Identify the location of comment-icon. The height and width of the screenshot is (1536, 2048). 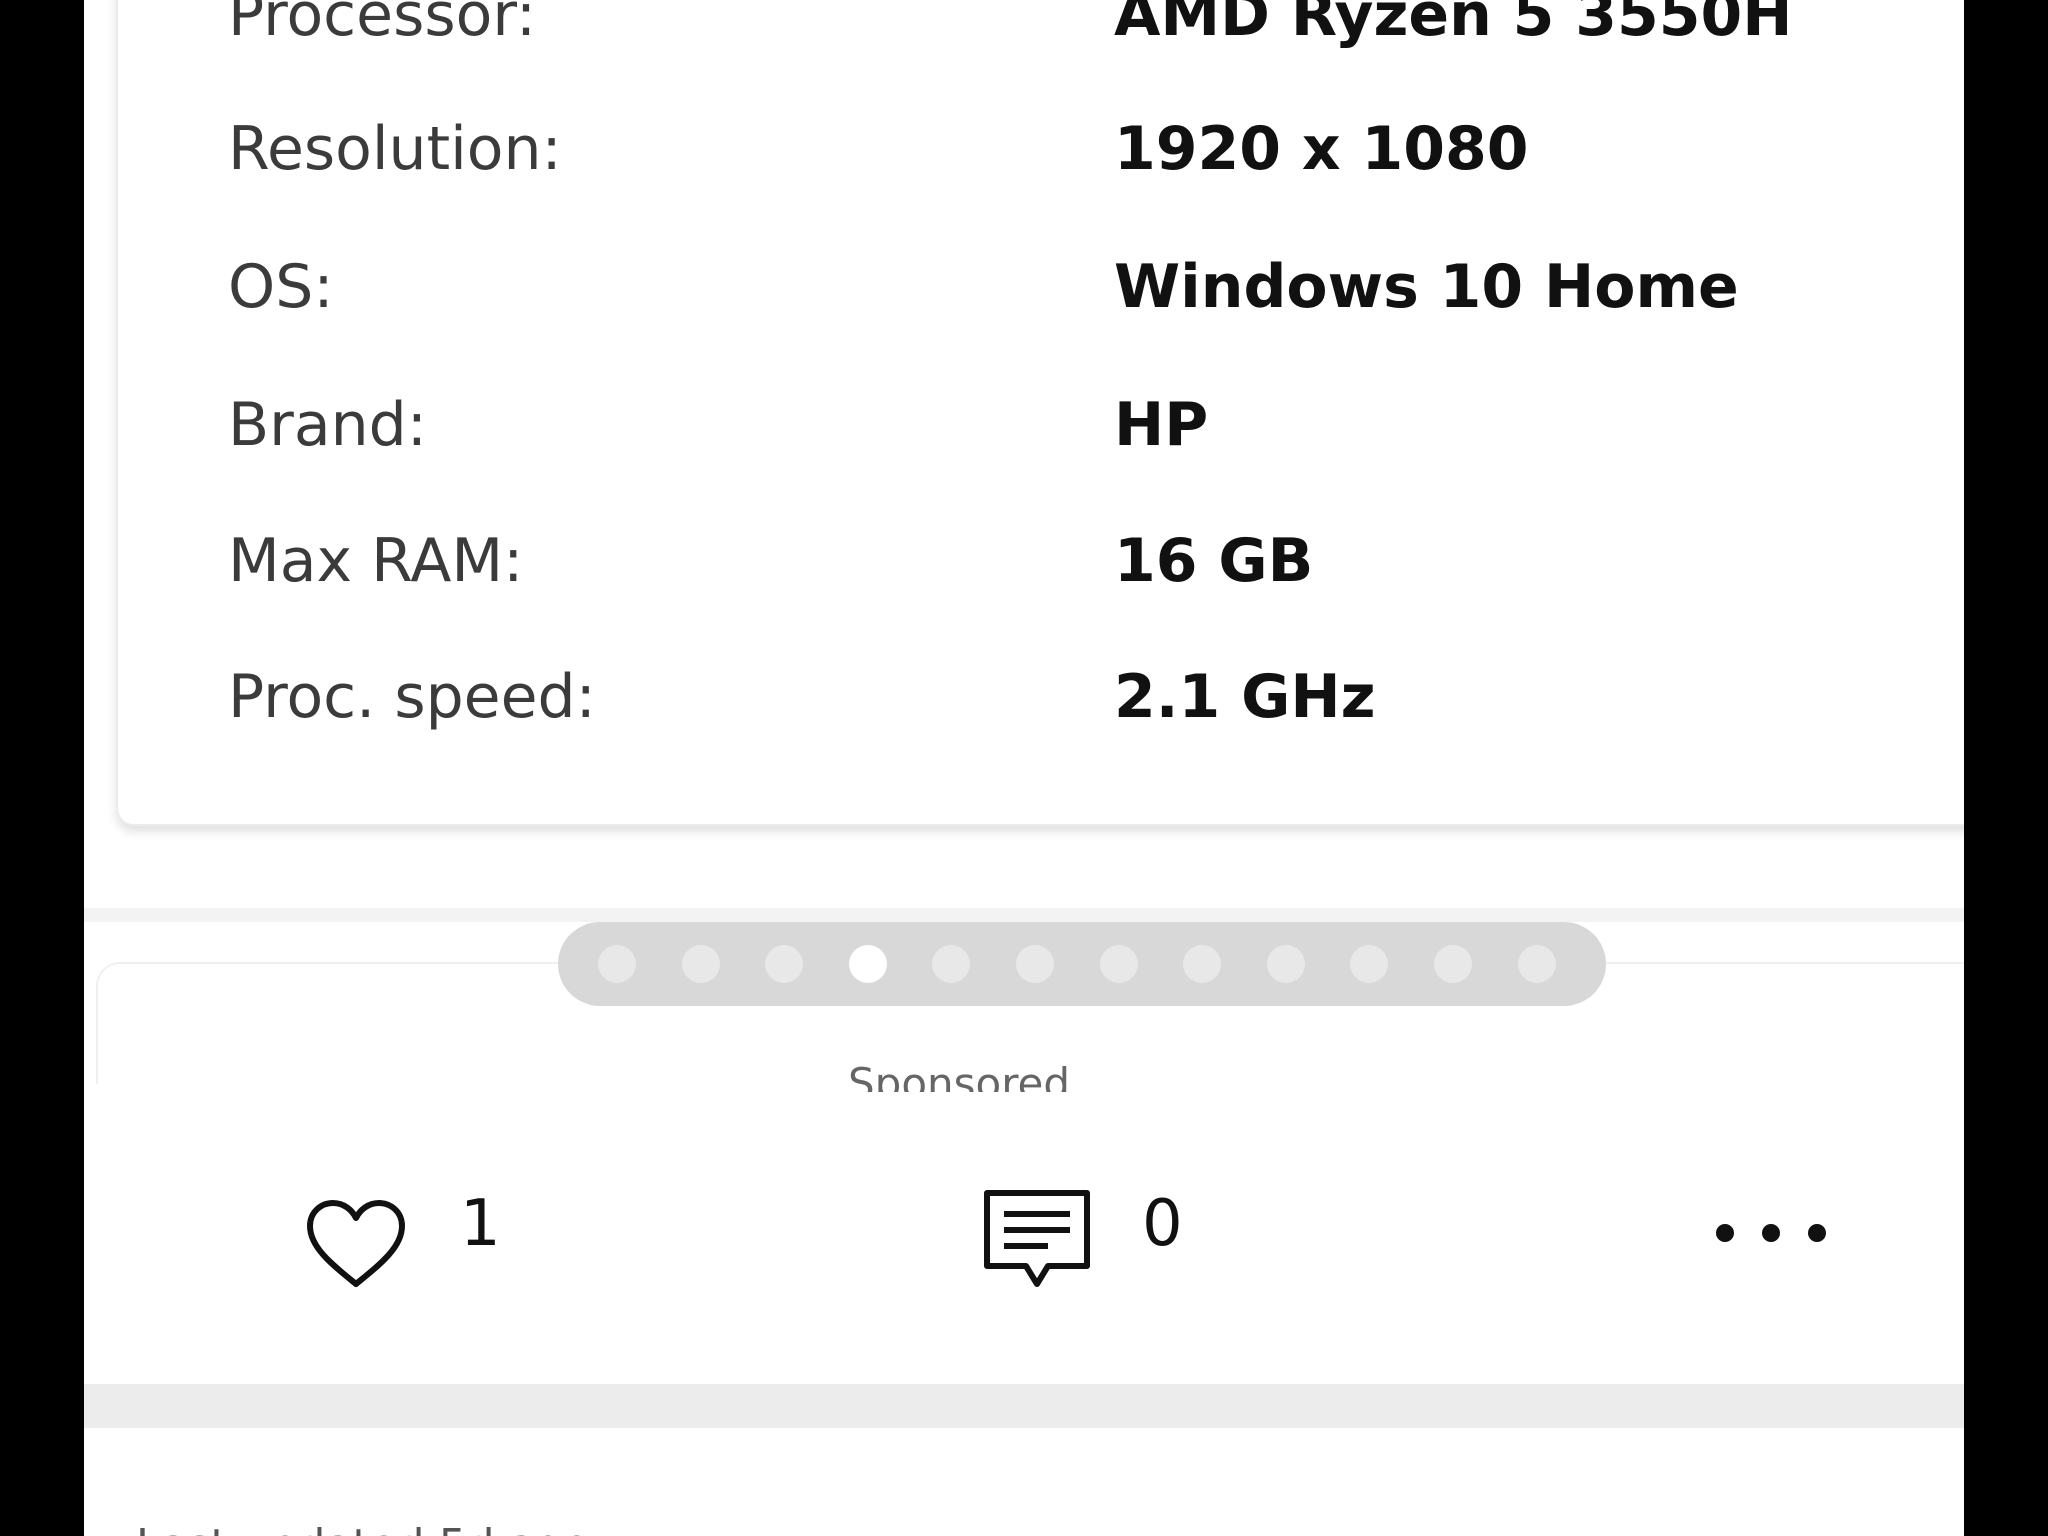
(1037, 1241).